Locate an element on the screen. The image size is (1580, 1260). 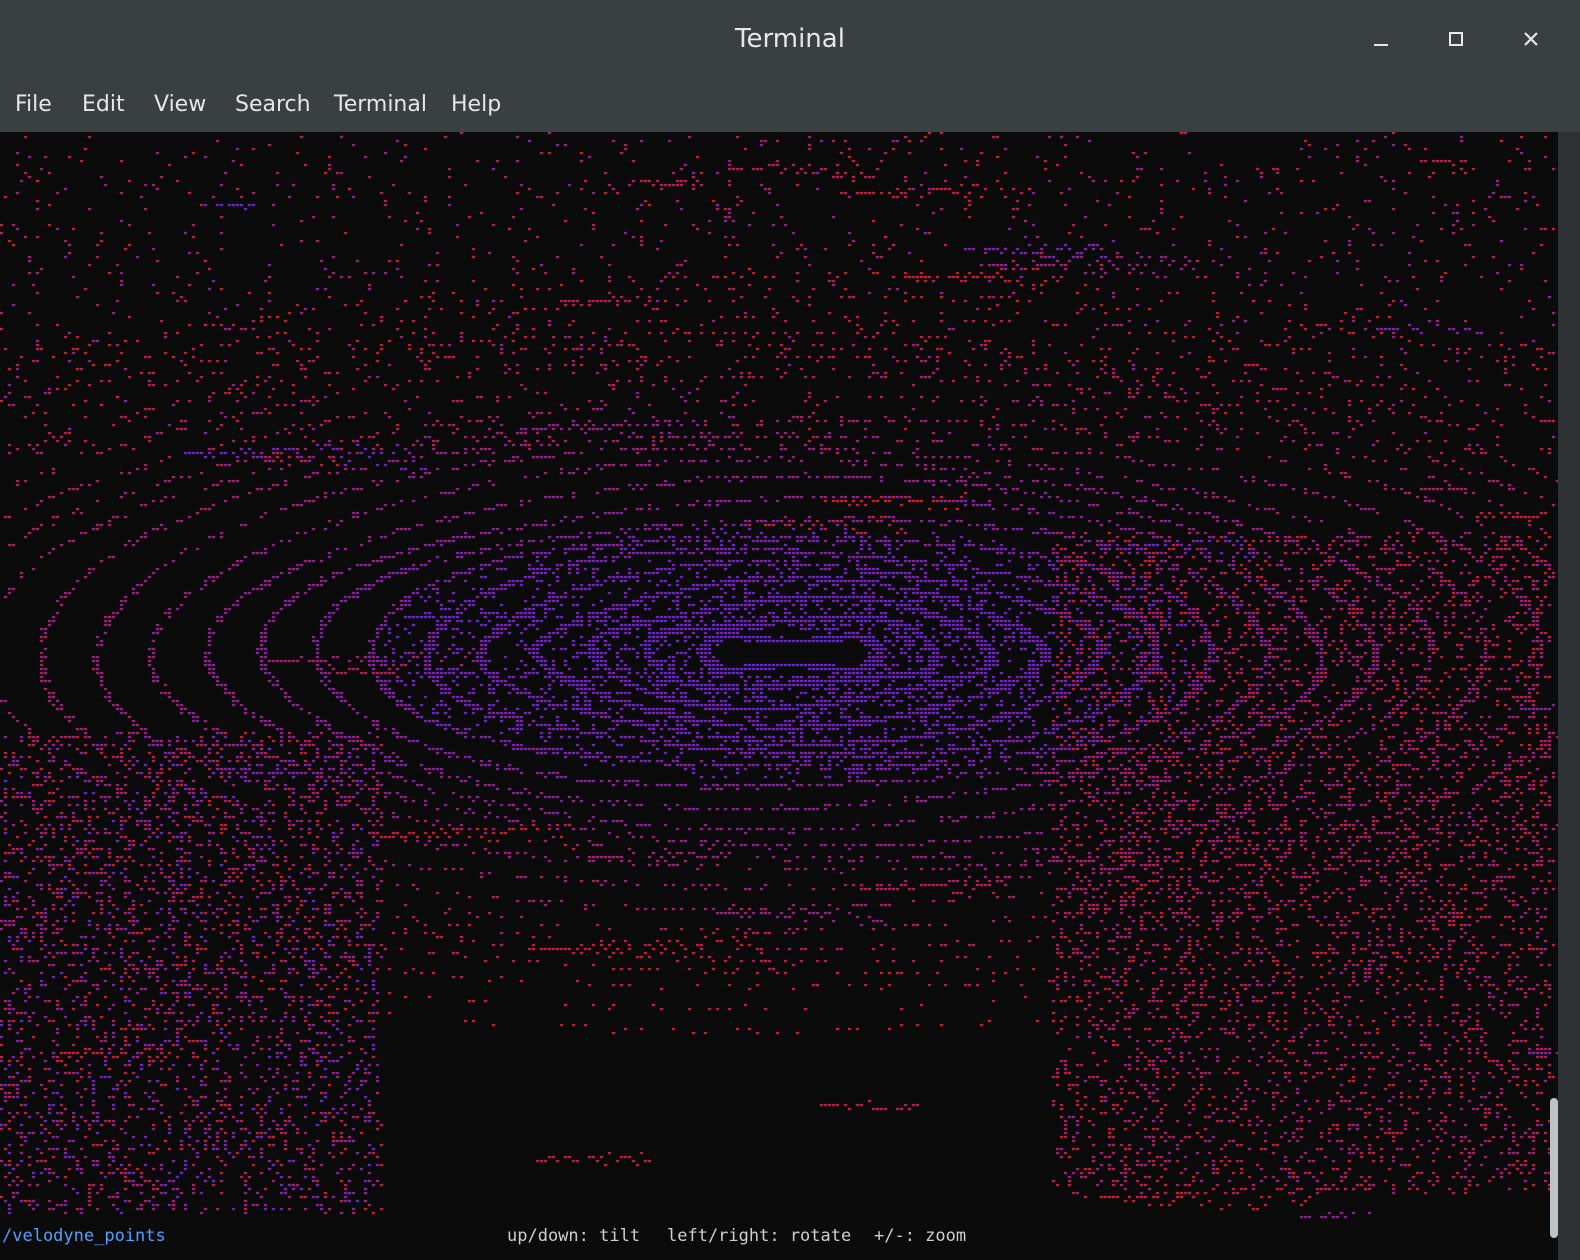
title-bar: Terminal is located at coordinates (790, 39).